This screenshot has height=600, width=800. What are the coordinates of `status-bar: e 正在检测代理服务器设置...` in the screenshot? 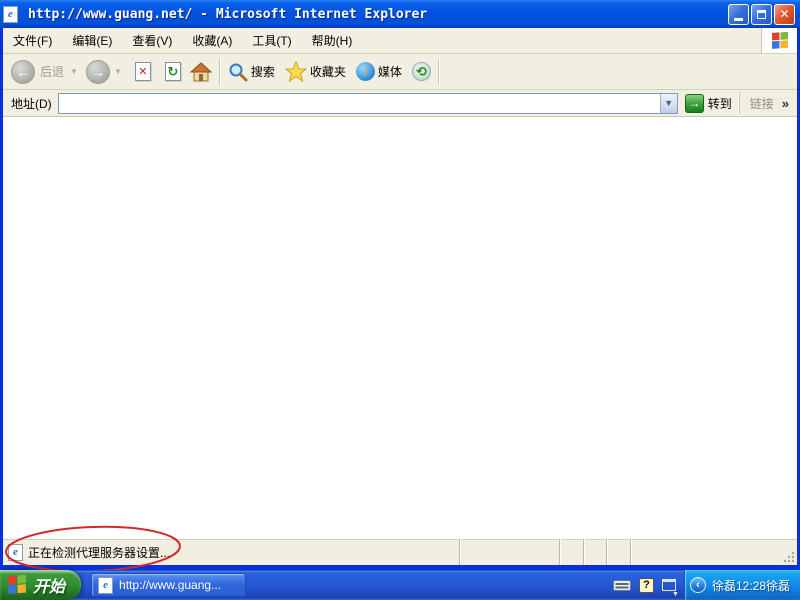 It's located at (400, 551).